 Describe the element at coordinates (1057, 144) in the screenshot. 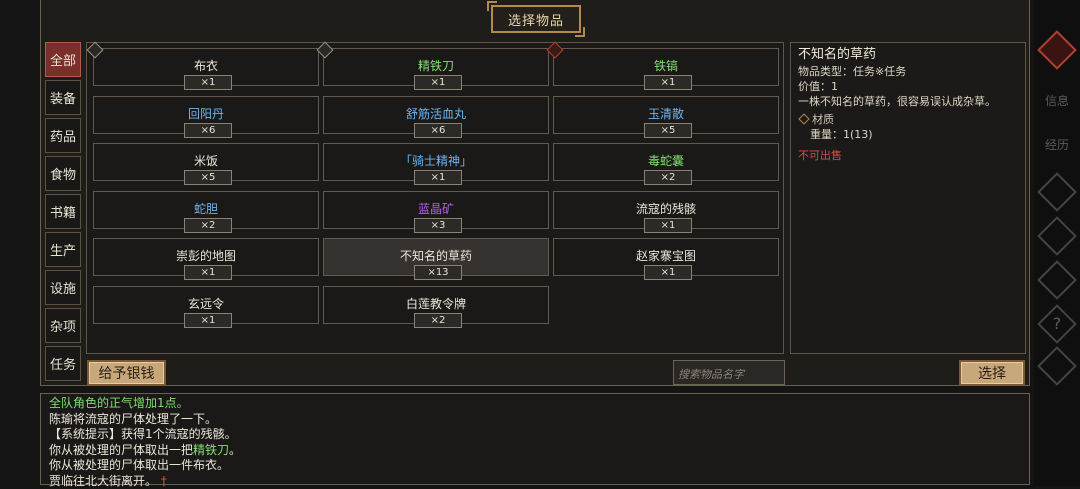

I see `history-tab: 经历` at that location.